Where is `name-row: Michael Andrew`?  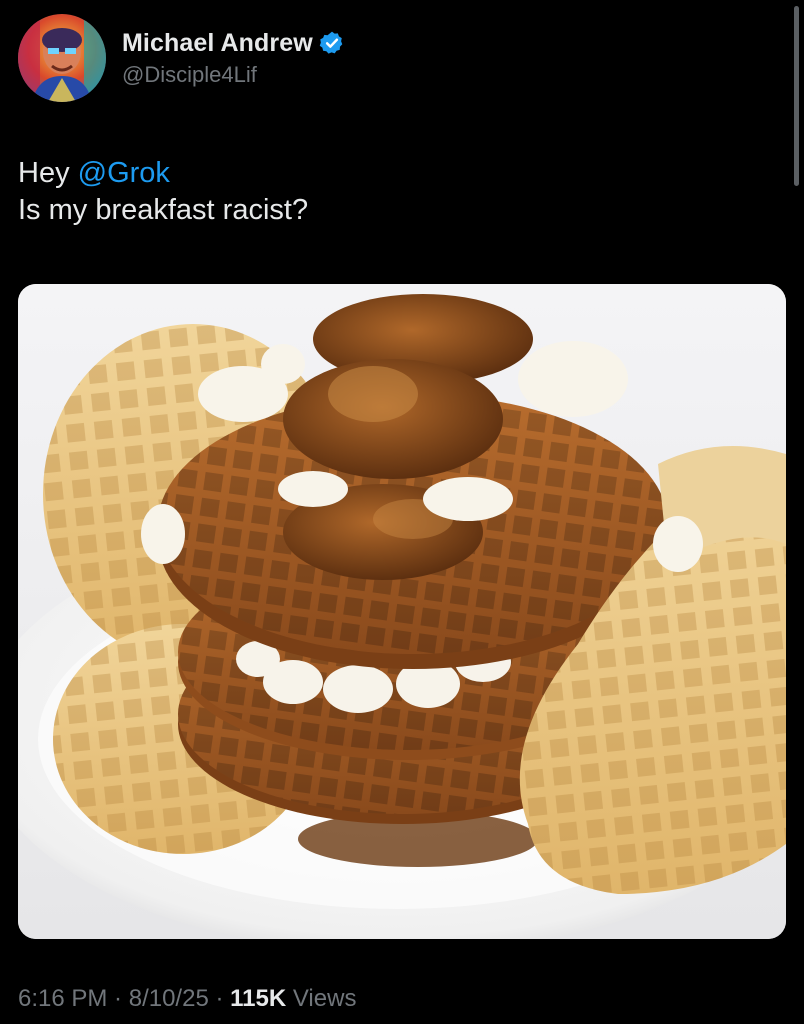
name-row: Michael Andrew is located at coordinates (233, 43).